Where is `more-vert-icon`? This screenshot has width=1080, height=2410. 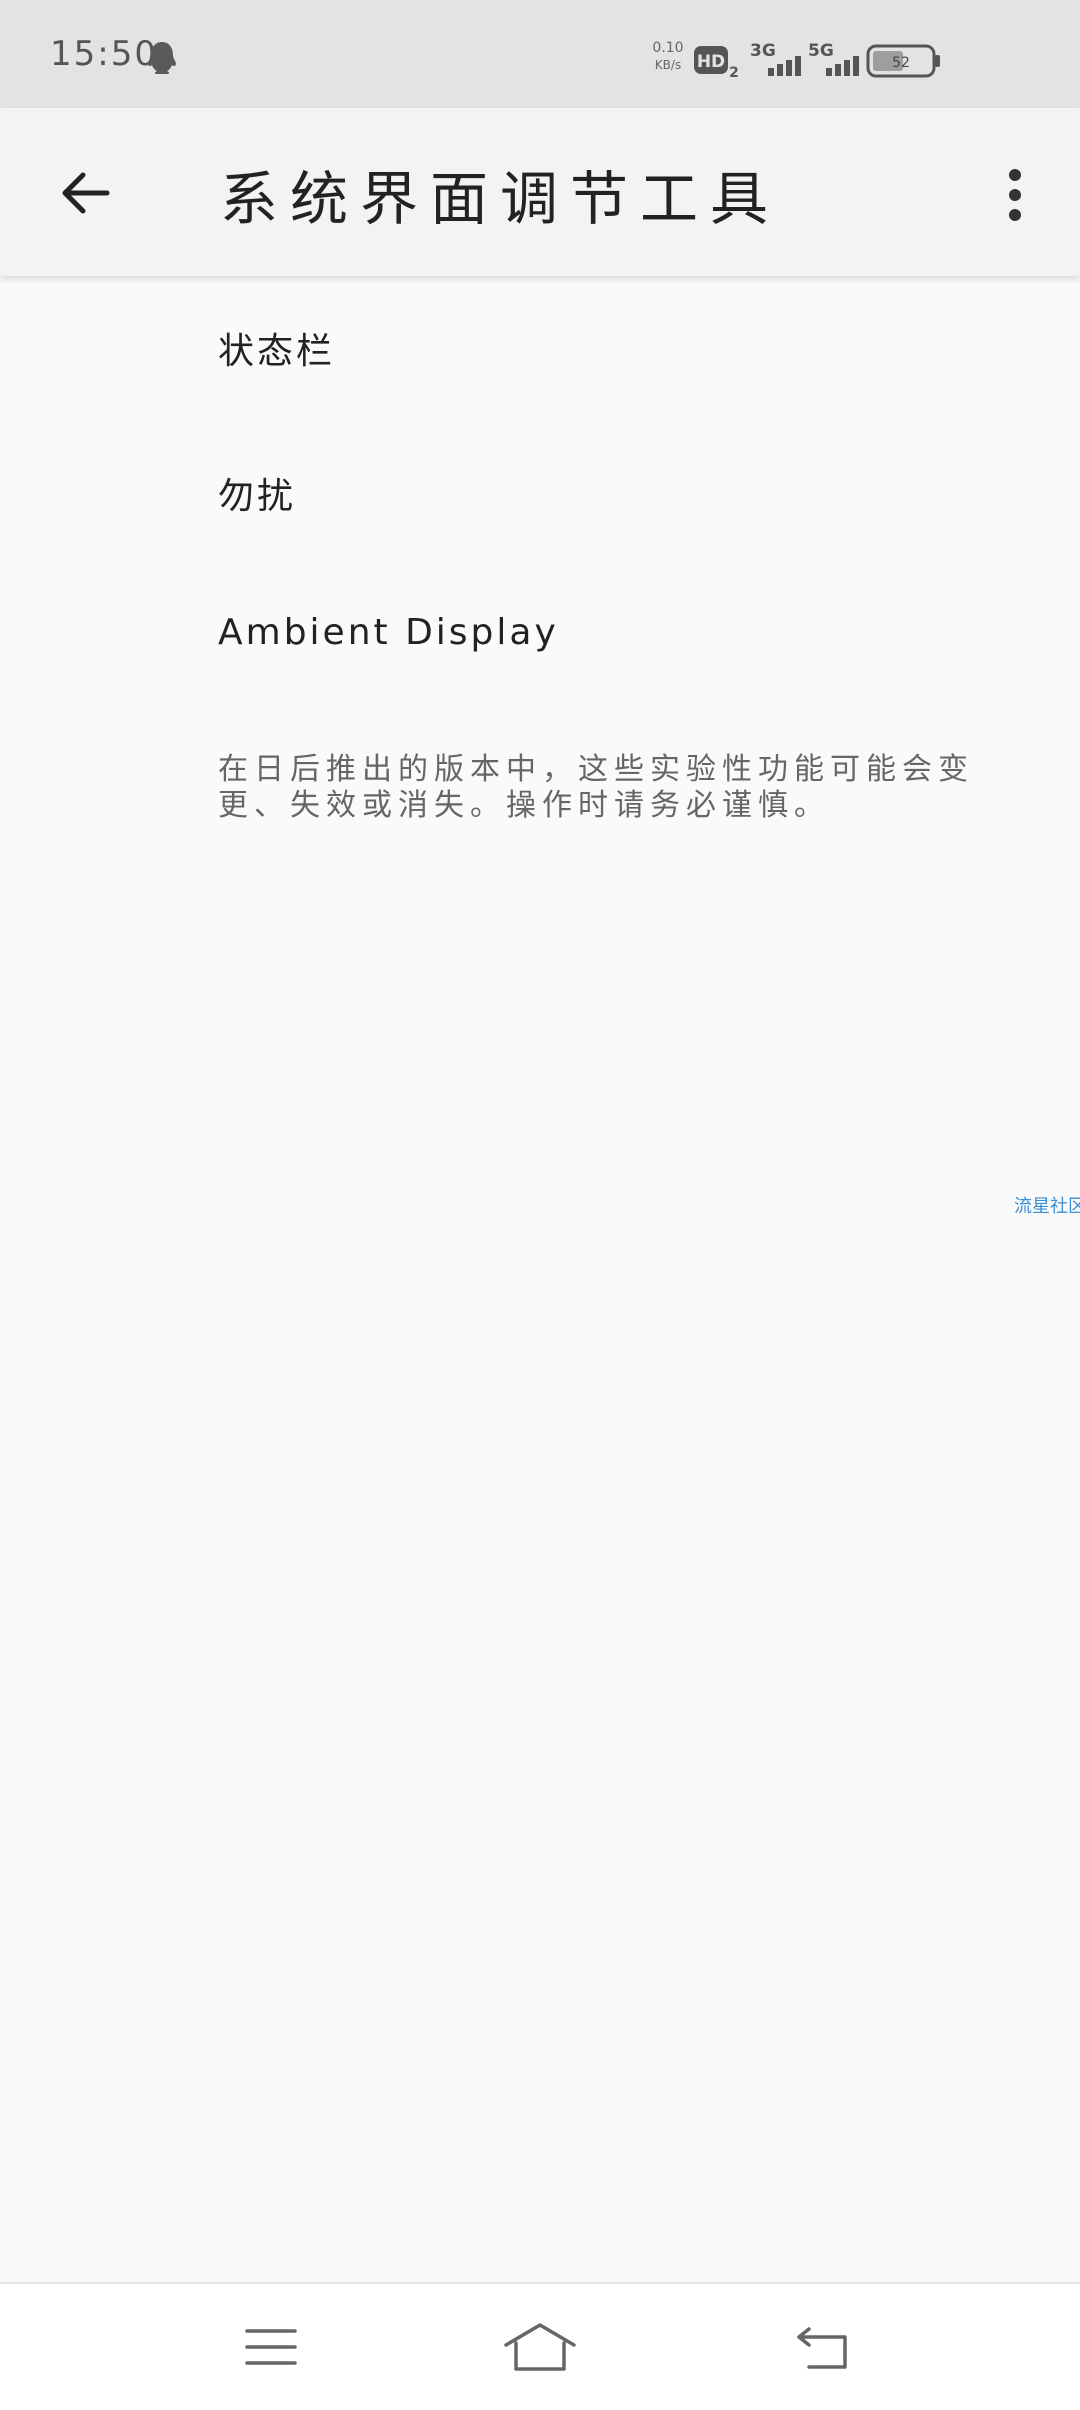
more-vert-icon is located at coordinates (1015, 195).